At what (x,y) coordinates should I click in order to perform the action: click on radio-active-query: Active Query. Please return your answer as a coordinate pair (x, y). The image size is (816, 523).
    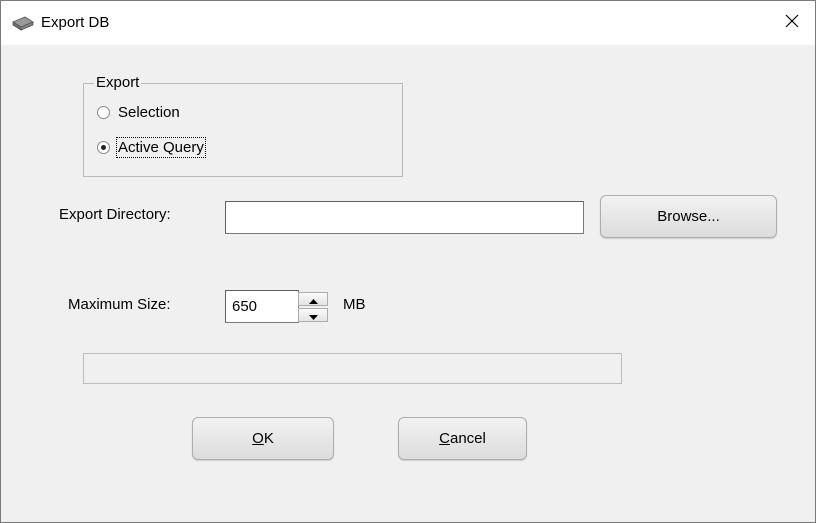
    Looking at the image, I should click on (151, 147).